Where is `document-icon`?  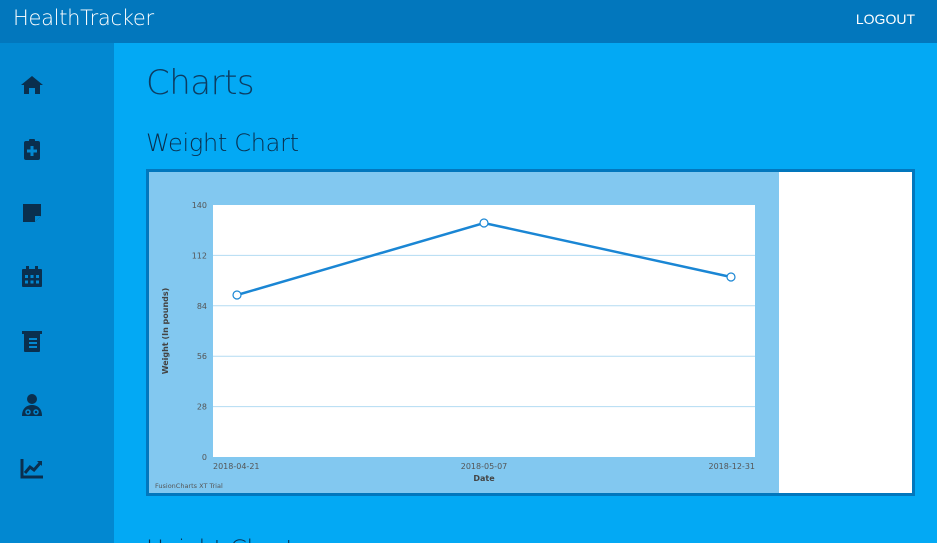 document-icon is located at coordinates (32, 341).